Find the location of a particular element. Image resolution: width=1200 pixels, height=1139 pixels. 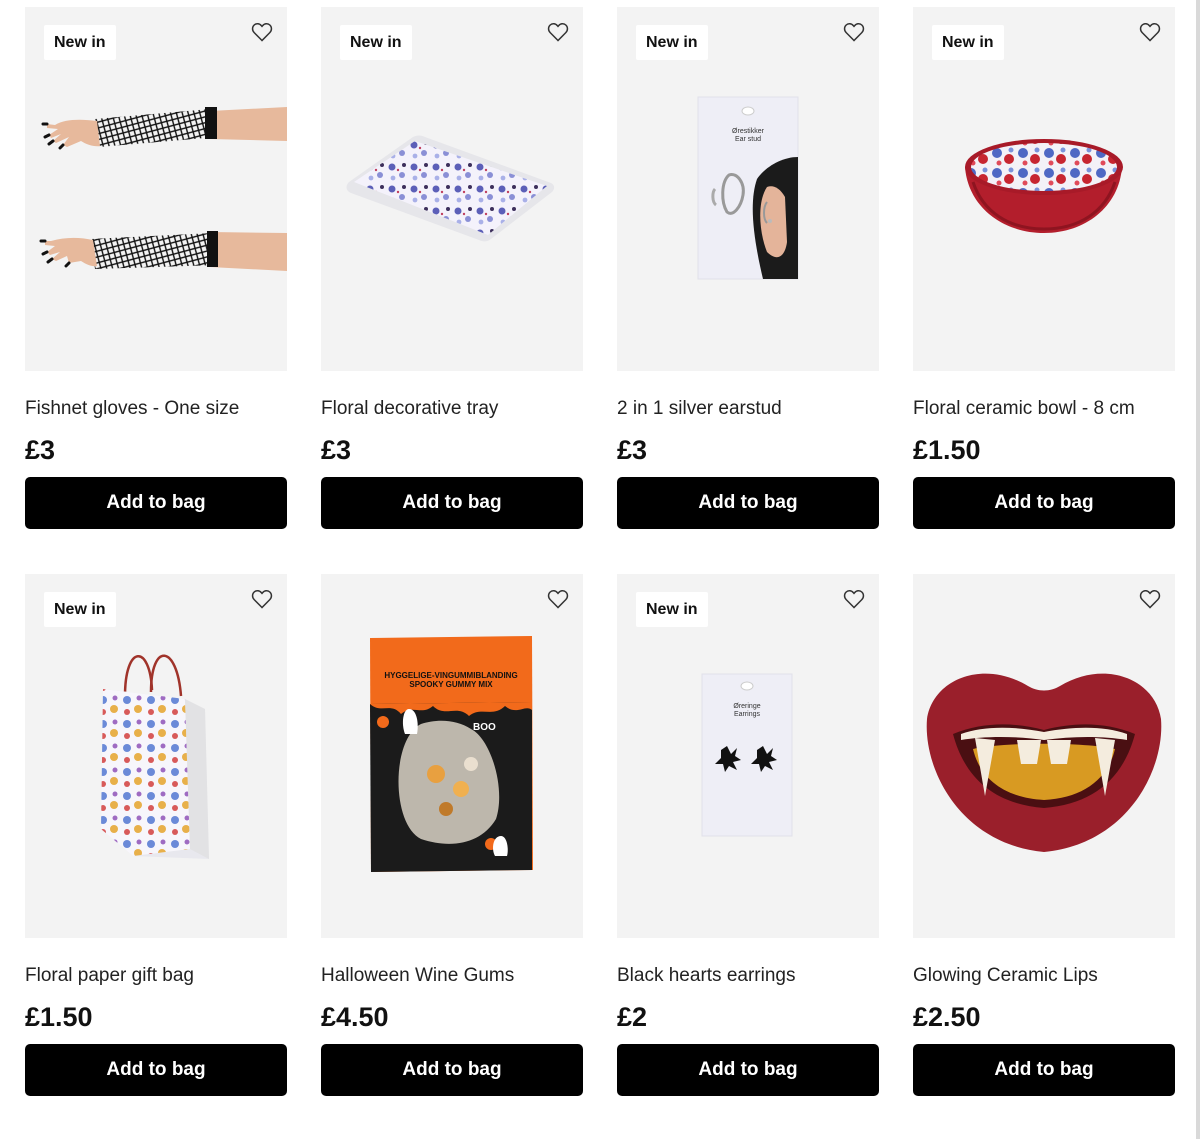

gift-bag-image is located at coordinates (155, 756).